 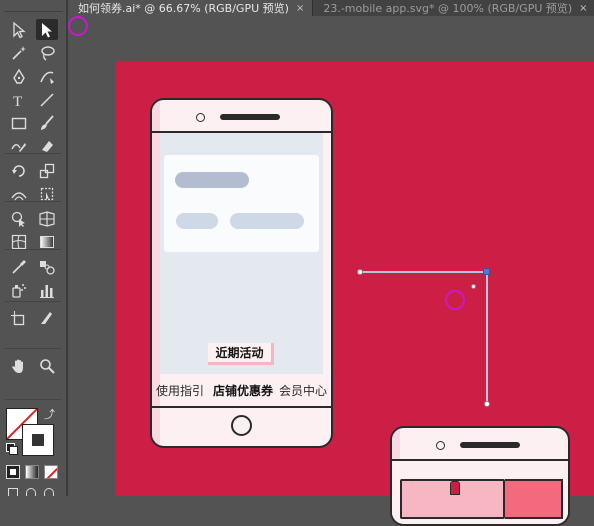 I want to click on swap-icon: ⤴, so click(x=49, y=414).